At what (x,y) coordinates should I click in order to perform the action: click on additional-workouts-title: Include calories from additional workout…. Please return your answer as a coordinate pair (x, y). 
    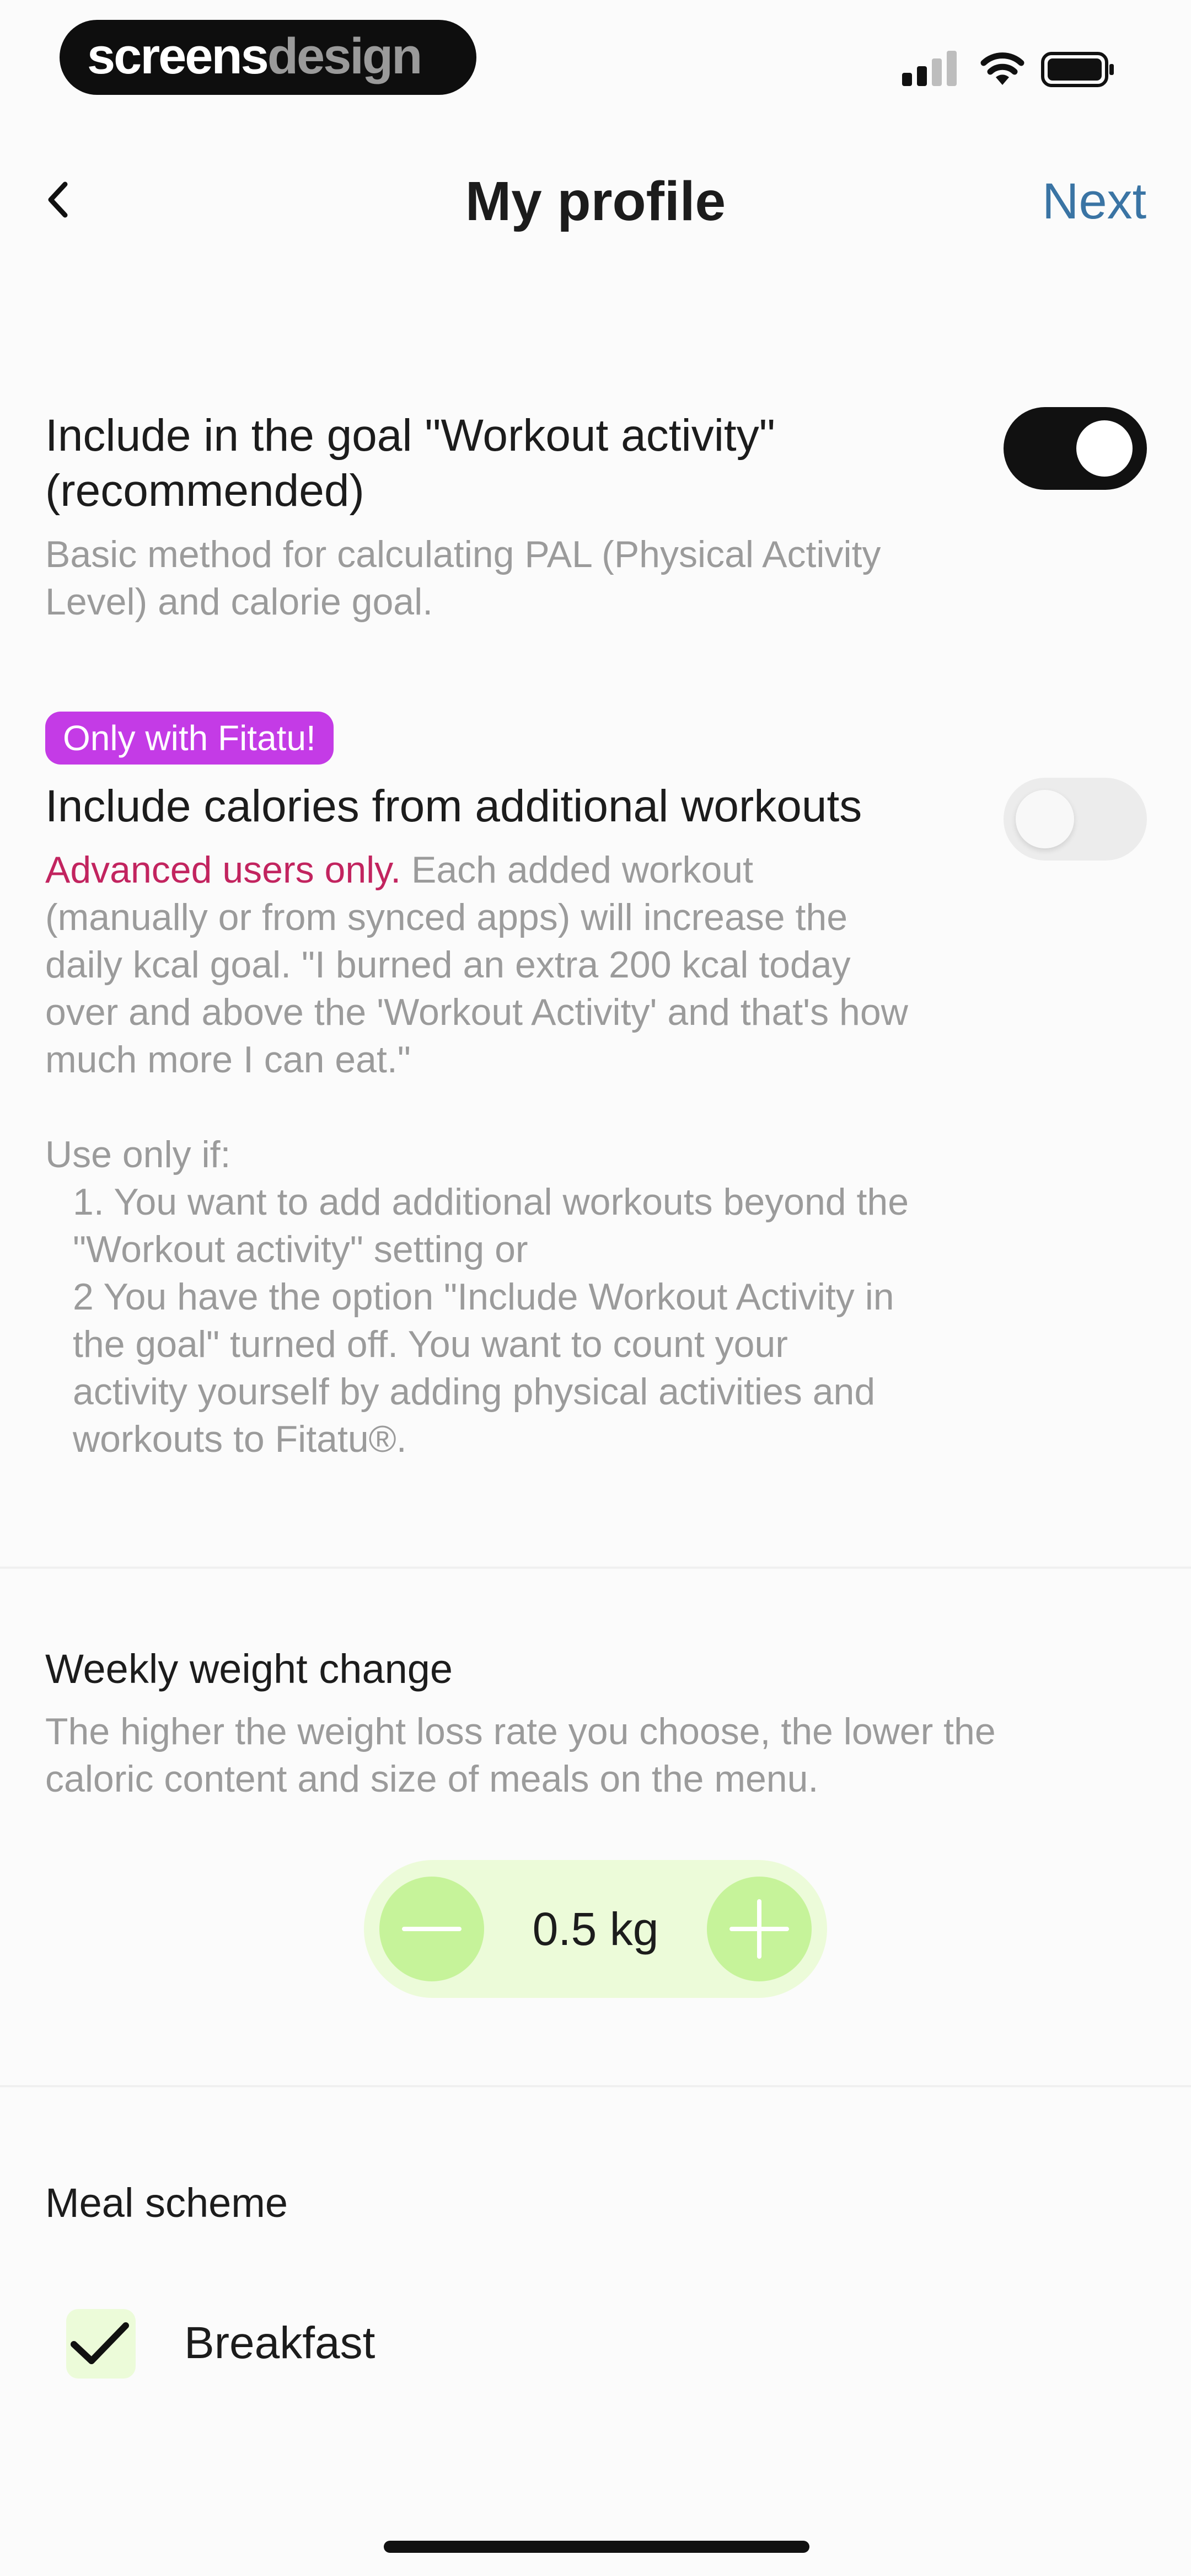
    Looking at the image, I should click on (453, 806).